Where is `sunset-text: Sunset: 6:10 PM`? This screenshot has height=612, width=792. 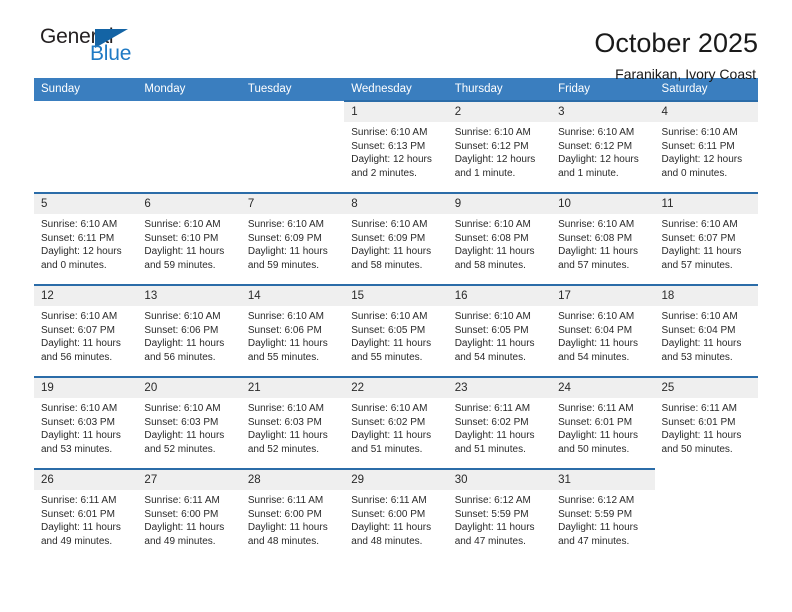
sunset-text: Sunset: 6:10 PM is located at coordinates (181, 238).